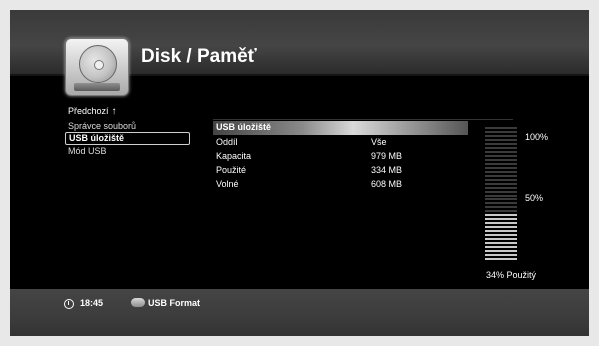  Describe the element at coordinates (234, 156) in the screenshot. I see `info-key: Kapacita` at that location.